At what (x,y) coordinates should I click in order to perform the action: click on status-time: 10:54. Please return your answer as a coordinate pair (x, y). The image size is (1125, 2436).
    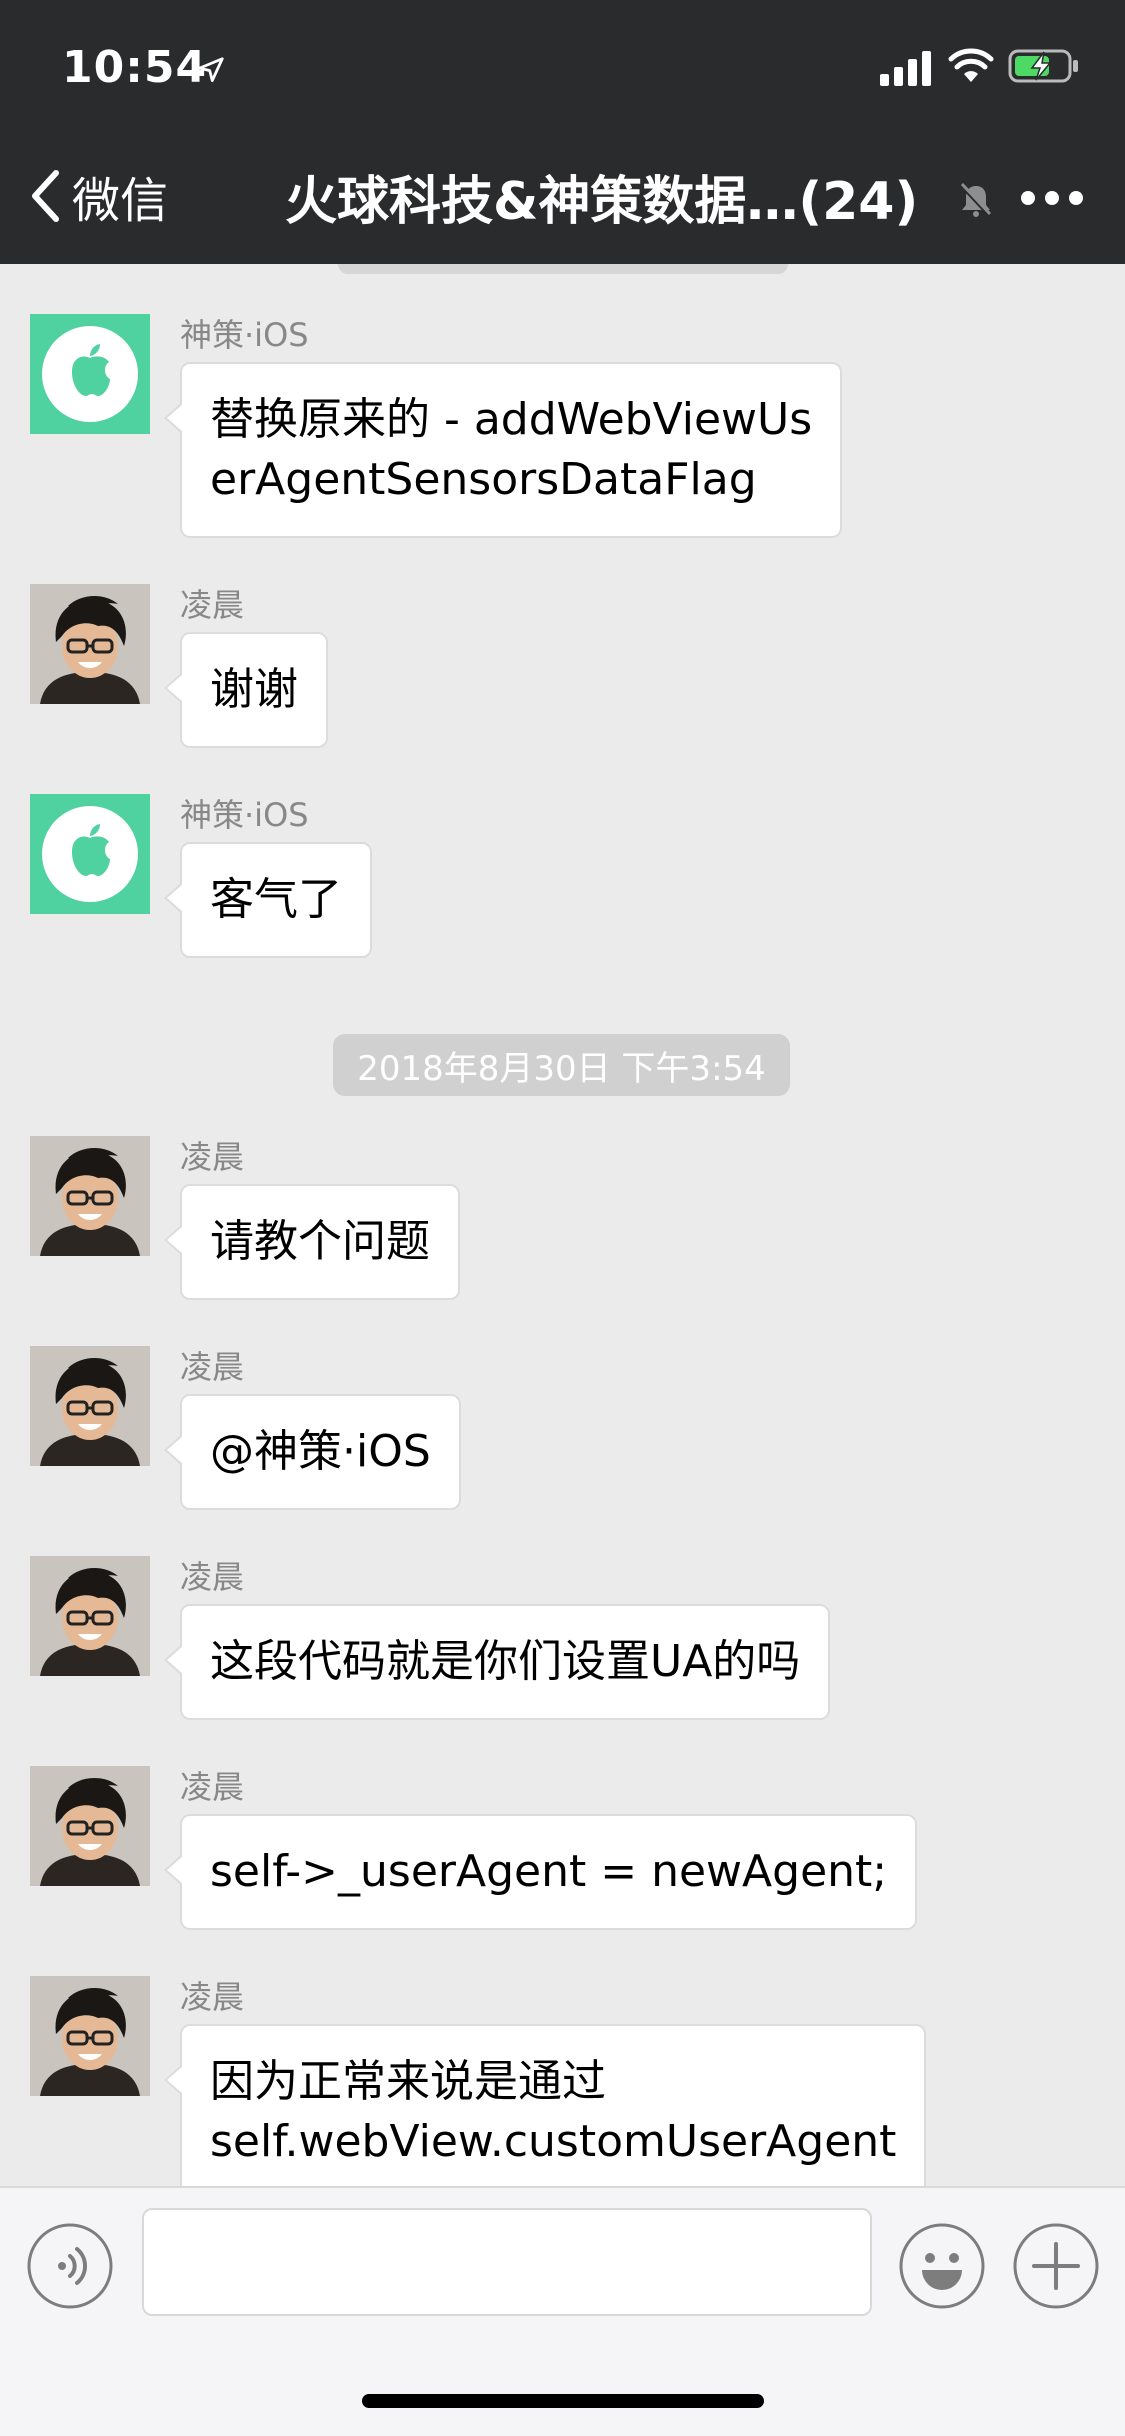
    Looking at the image, I should click on (135, 67).